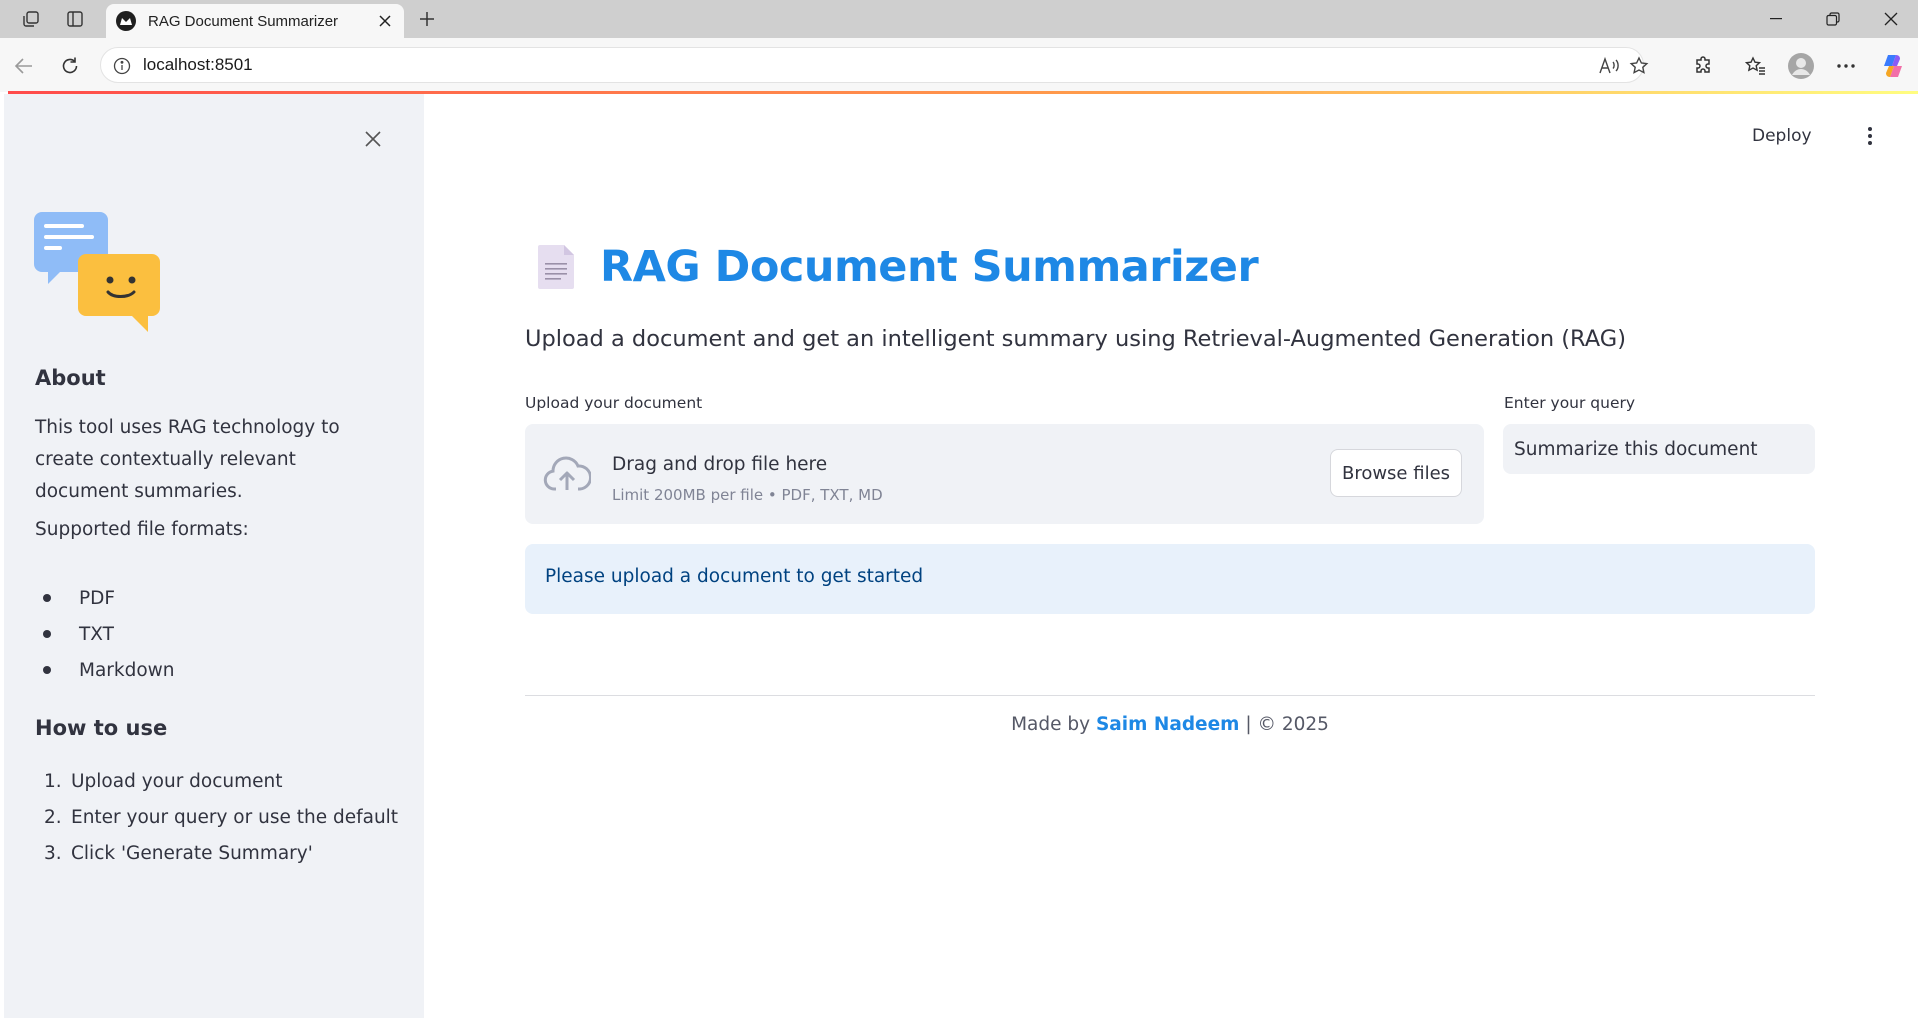 This screenshot has height=1021, width=1918. What do you see at coordinates (142, 529) in the screenshot?
I see `formats-label: Supported file formats:` at bounding box center [142, 529].